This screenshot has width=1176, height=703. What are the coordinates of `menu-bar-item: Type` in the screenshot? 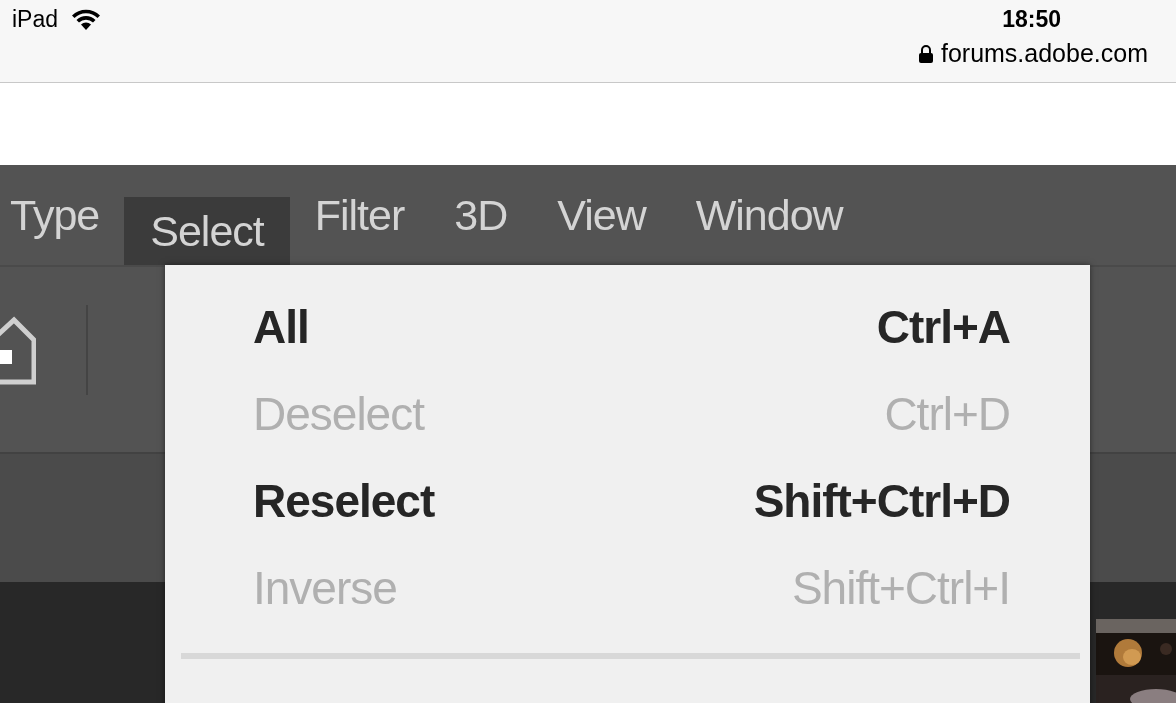 It's located at (62, 215).